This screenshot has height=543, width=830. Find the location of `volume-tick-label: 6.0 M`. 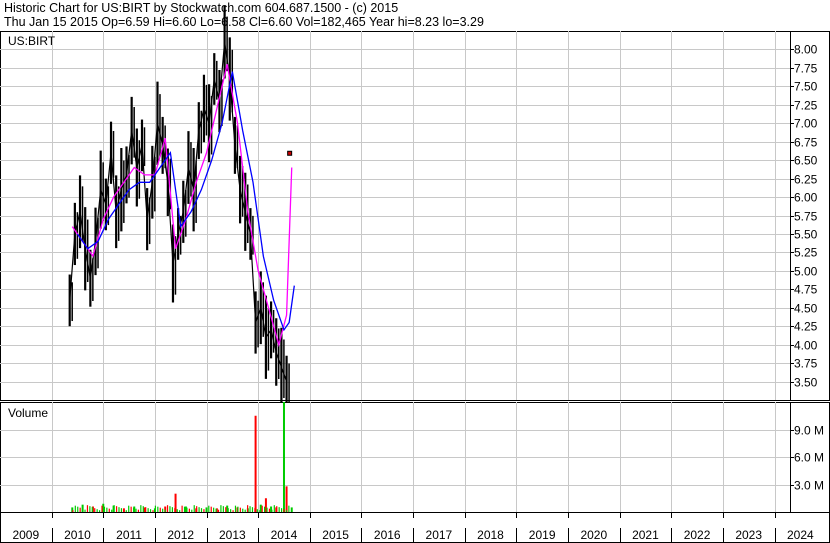

volume-tick-label: 6.0 M is located at coordinates (809, 458).